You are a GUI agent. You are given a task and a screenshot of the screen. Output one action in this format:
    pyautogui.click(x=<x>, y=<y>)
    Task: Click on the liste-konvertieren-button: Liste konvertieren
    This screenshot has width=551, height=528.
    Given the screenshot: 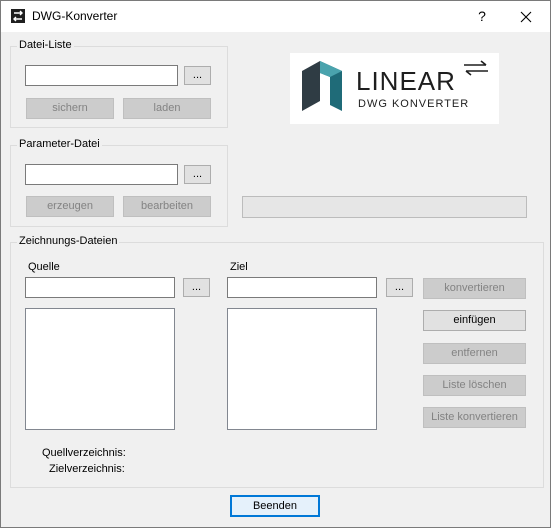 What is the action you would take?
    pyautogui.click(x=474, y=417)
    